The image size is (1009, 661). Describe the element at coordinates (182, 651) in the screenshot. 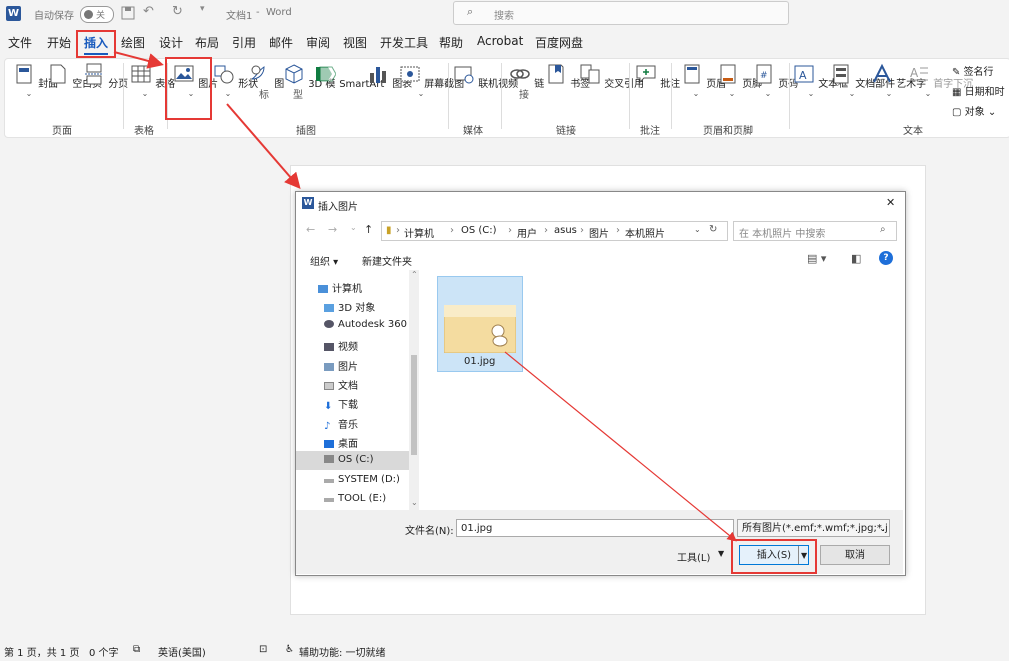

I see `language: 英语(美国)` at that location.